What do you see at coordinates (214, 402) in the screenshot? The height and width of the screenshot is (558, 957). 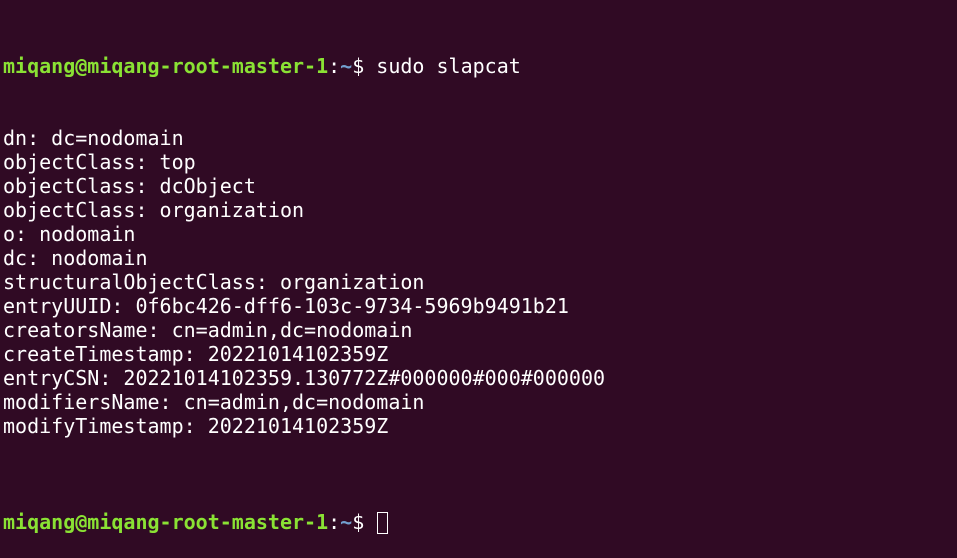 I see `output-line: modifiersName: cn=admin,dc=nodomain` at bounding box center [214, 402].